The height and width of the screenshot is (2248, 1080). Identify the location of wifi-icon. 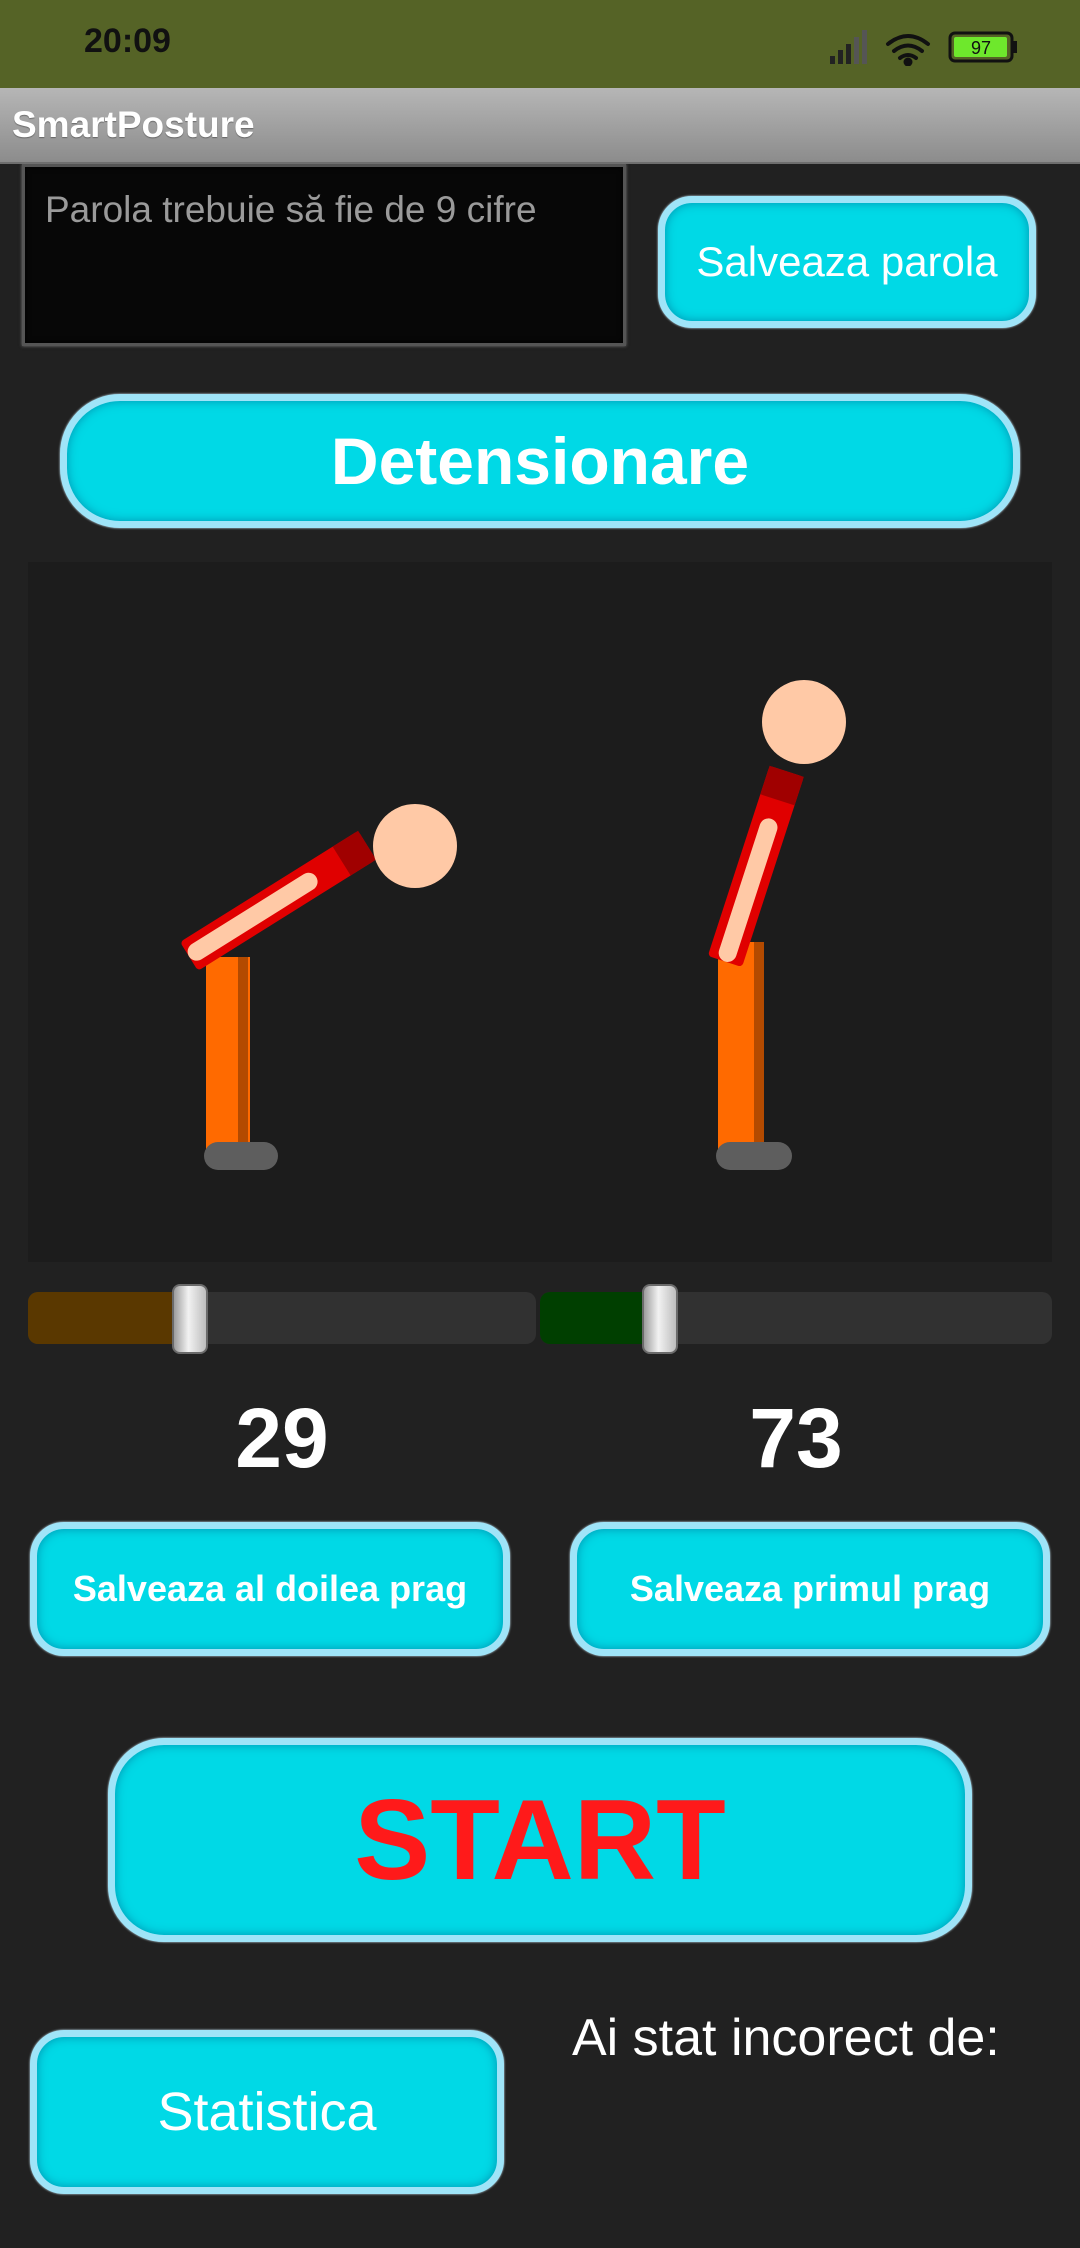
(908, 50).